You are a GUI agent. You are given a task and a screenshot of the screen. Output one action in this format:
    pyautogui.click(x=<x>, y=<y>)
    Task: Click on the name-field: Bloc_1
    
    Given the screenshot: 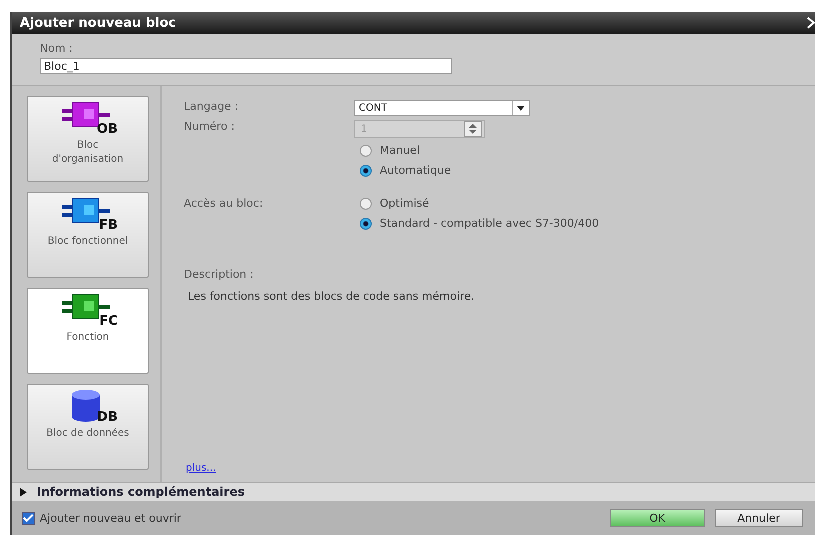 What is the action you would take?
    pyautogui.click(x=246, y=66)
    